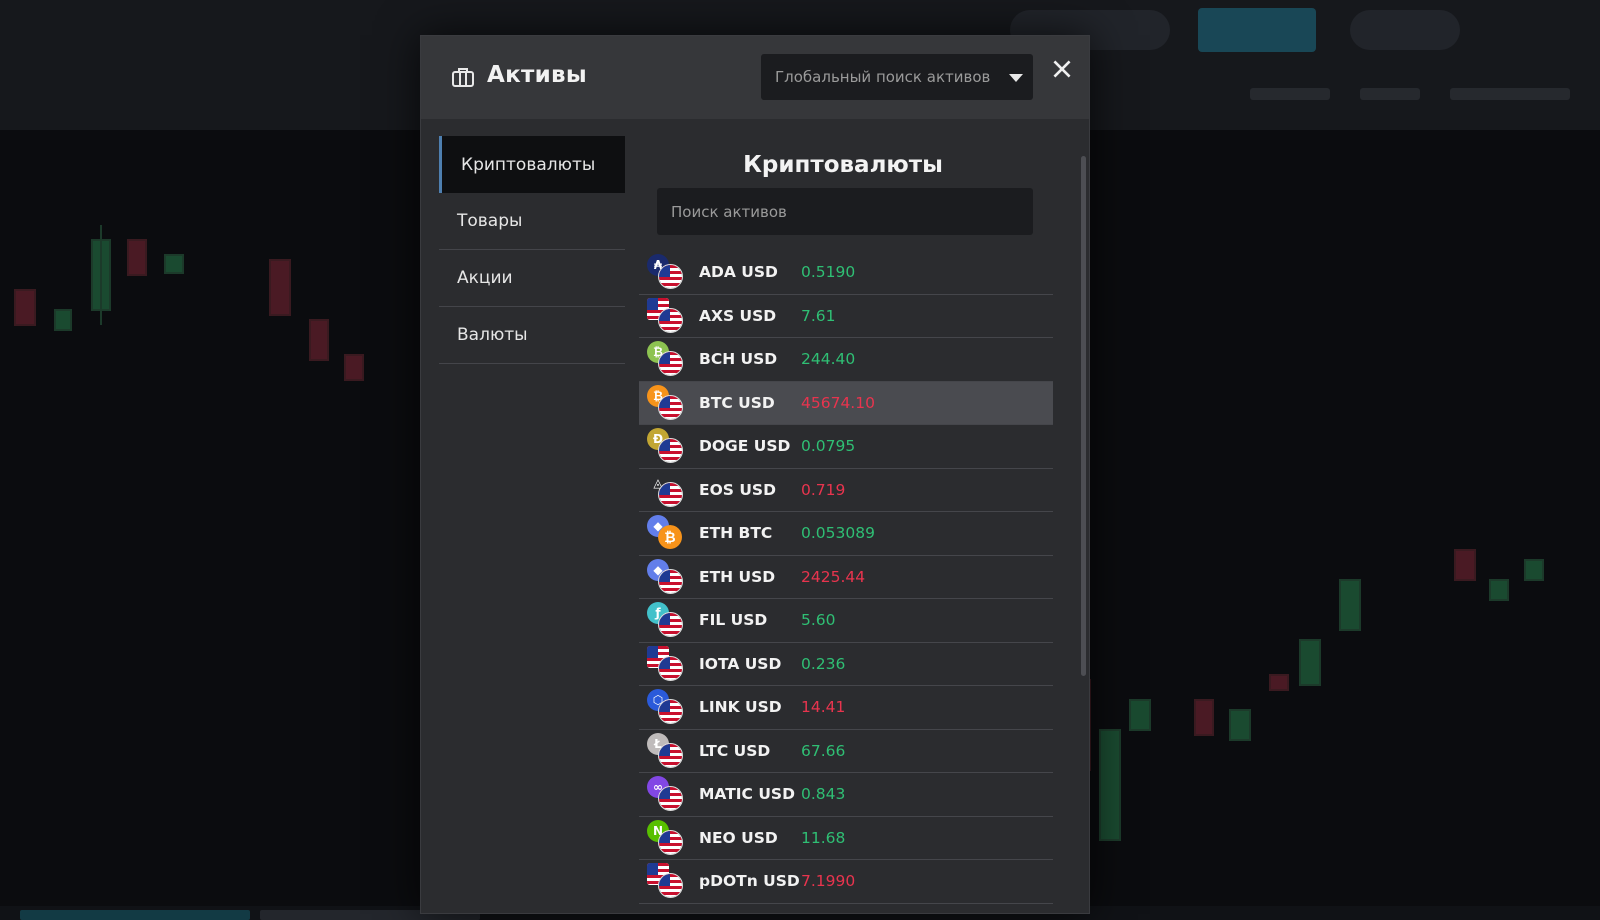 This screenshot has width=1600, height=920. I want to click on asset-pair-icon: ◆, so click(667, 577).